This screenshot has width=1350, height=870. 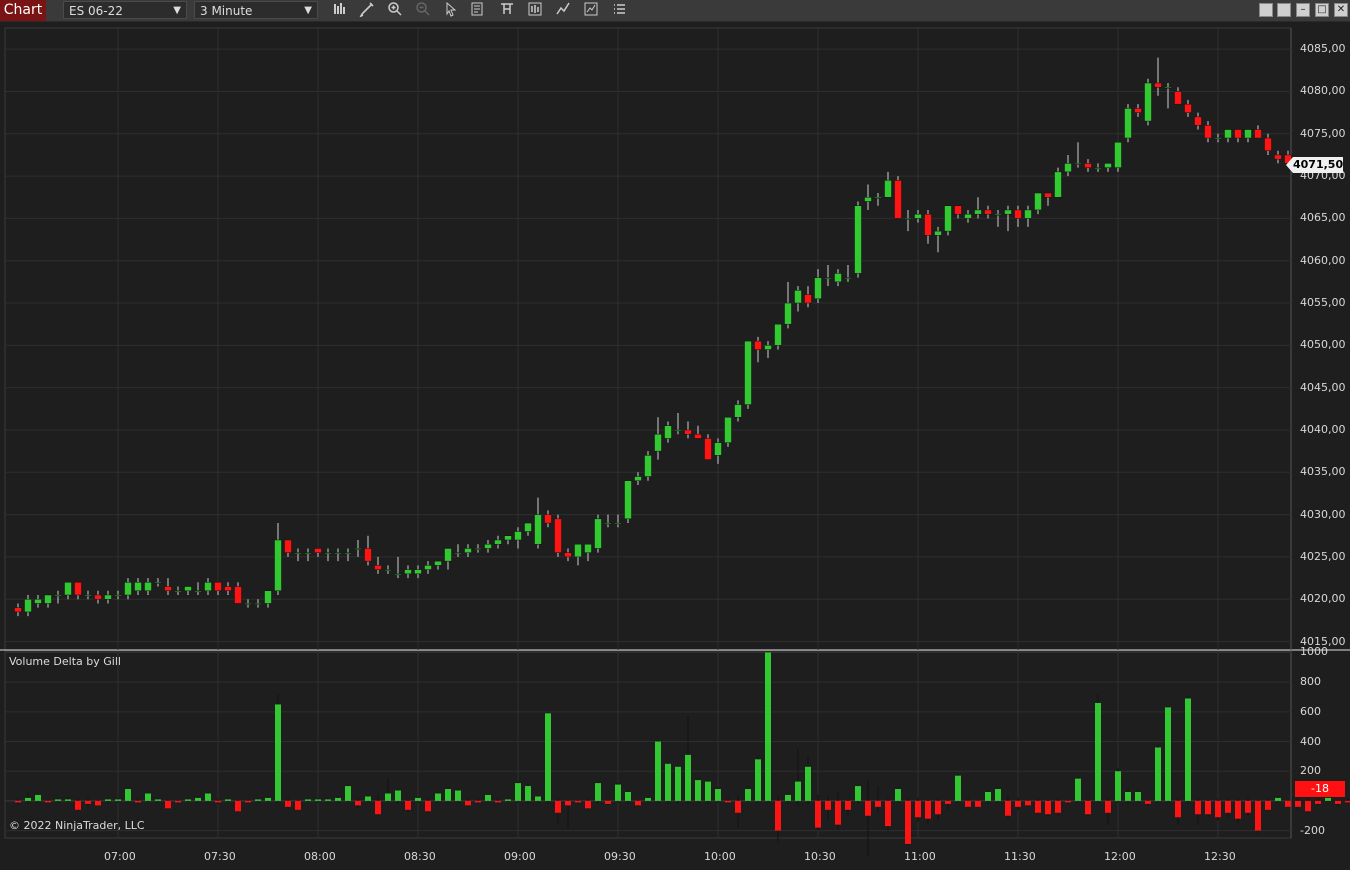 What do you see at coordinates (1266, 10) in the screenshot?
I see `window-linking-icon` at bounding box center [1266, 10].